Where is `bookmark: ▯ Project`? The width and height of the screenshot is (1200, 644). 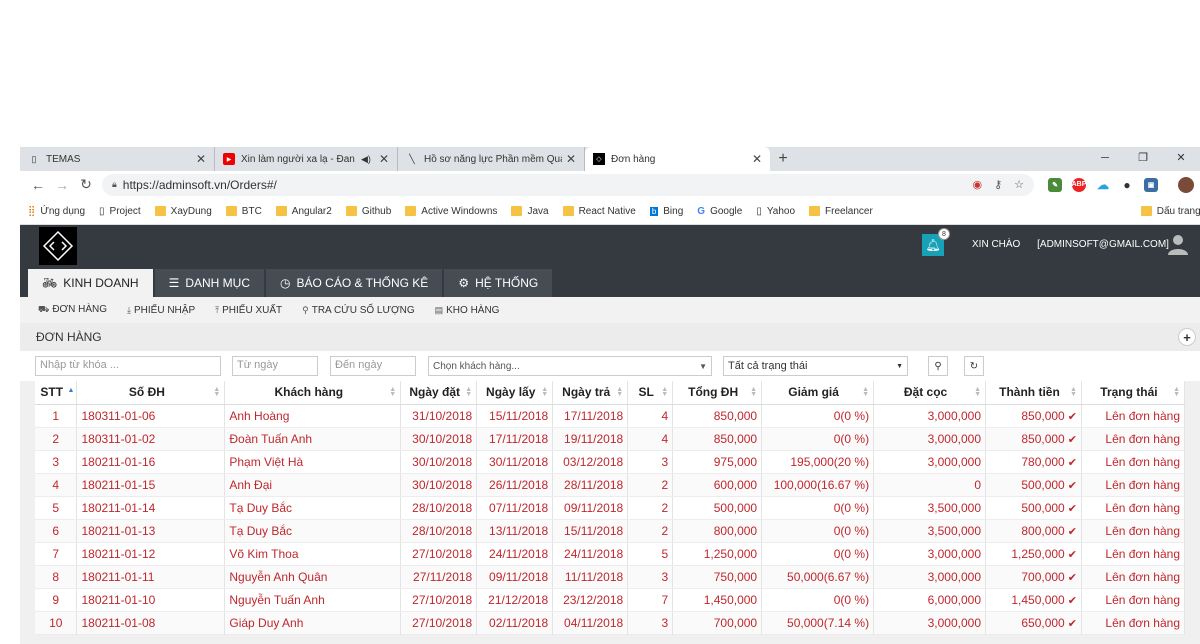
bookmark: ▯ Project is located at coordinates (120, 211).